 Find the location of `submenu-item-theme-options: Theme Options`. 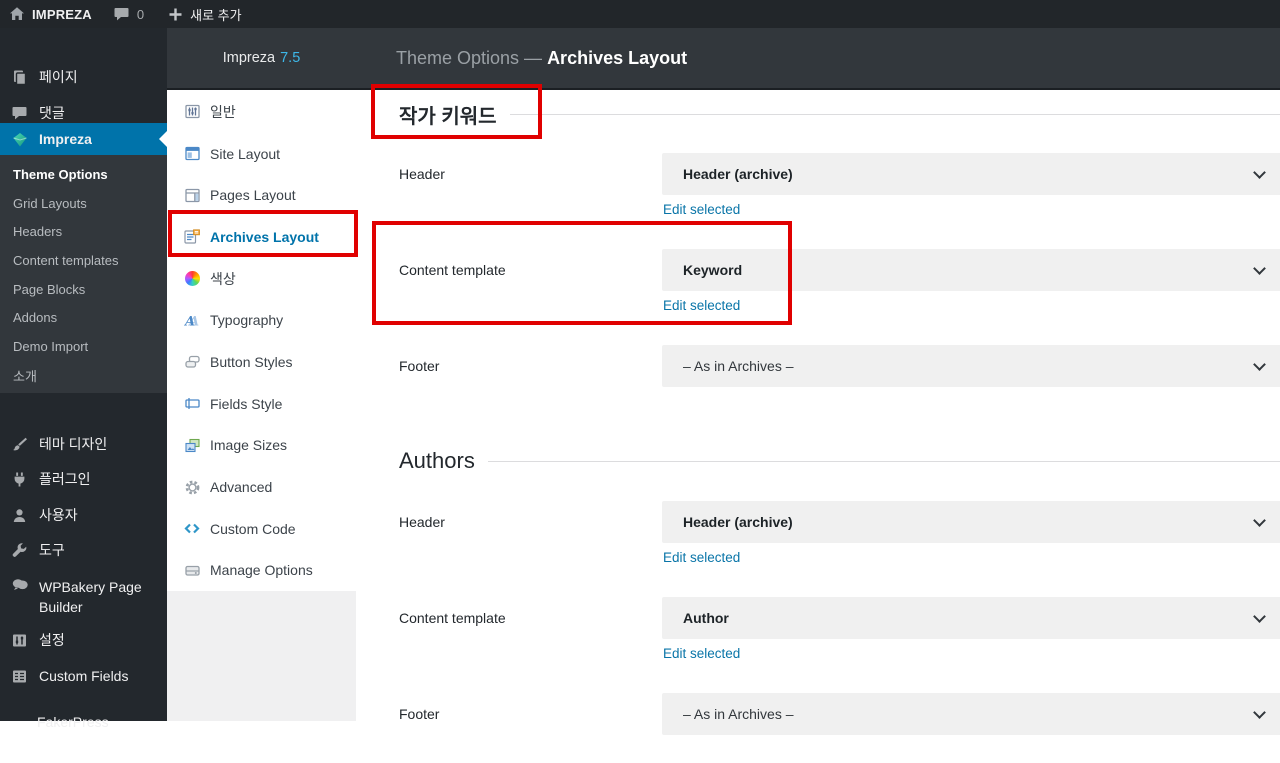

submenu-item-theme-options: Theme Options is located at coordinates (83, 174).